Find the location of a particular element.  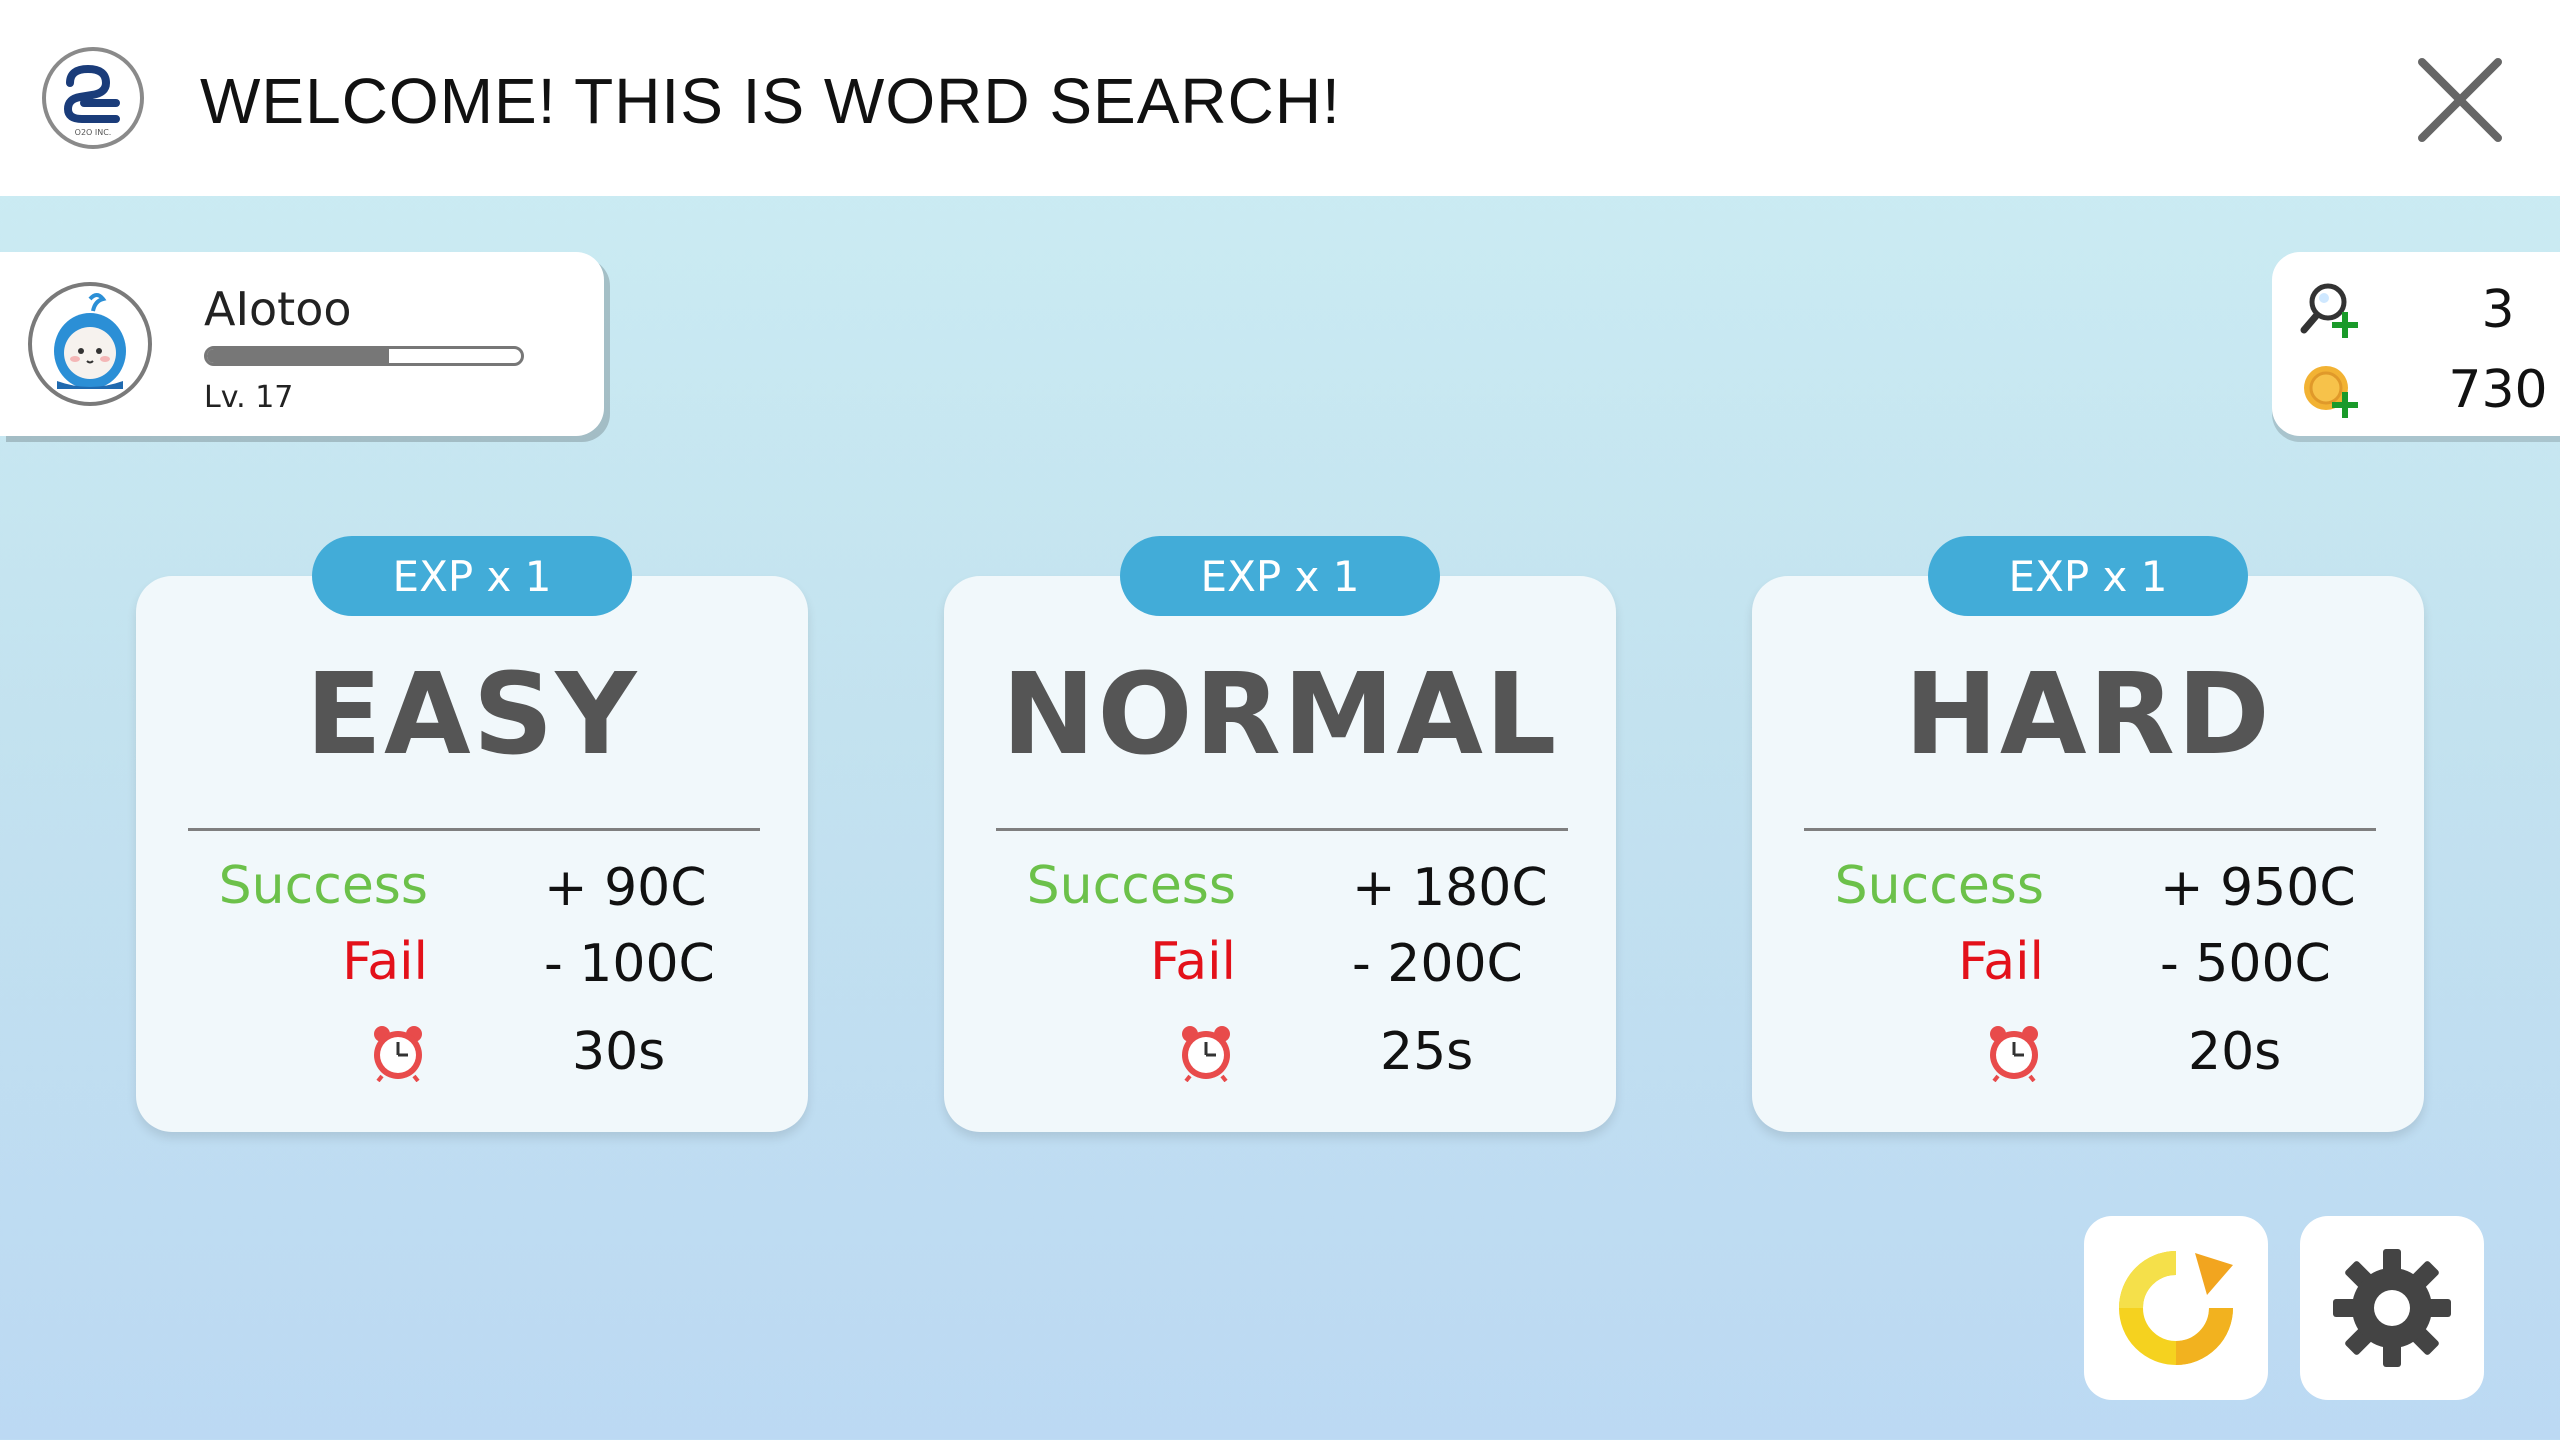

hint-counter: 3 is located at coordinates (2406, 310).